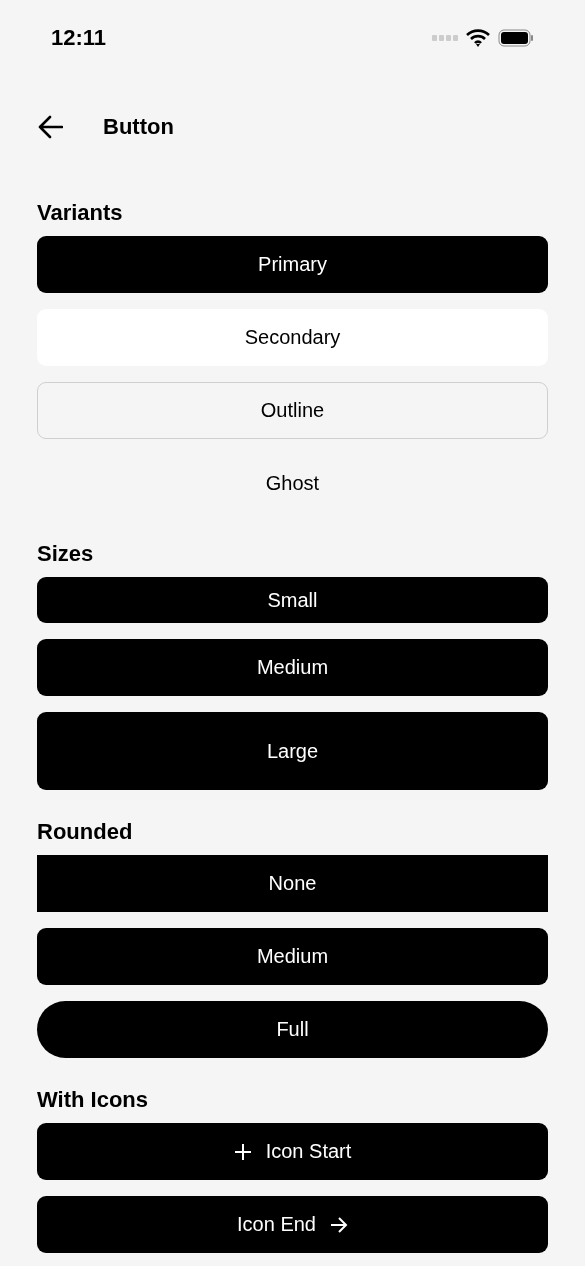  Describe the element at coordinates (338, 1224) in the screenshot. I see `arrow-right-icon` at that location.